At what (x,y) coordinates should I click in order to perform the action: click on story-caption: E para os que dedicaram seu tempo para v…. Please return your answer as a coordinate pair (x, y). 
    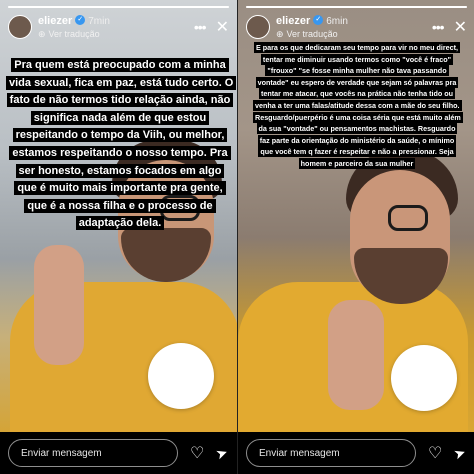
    Looking at the image, I should click on (358, 106).